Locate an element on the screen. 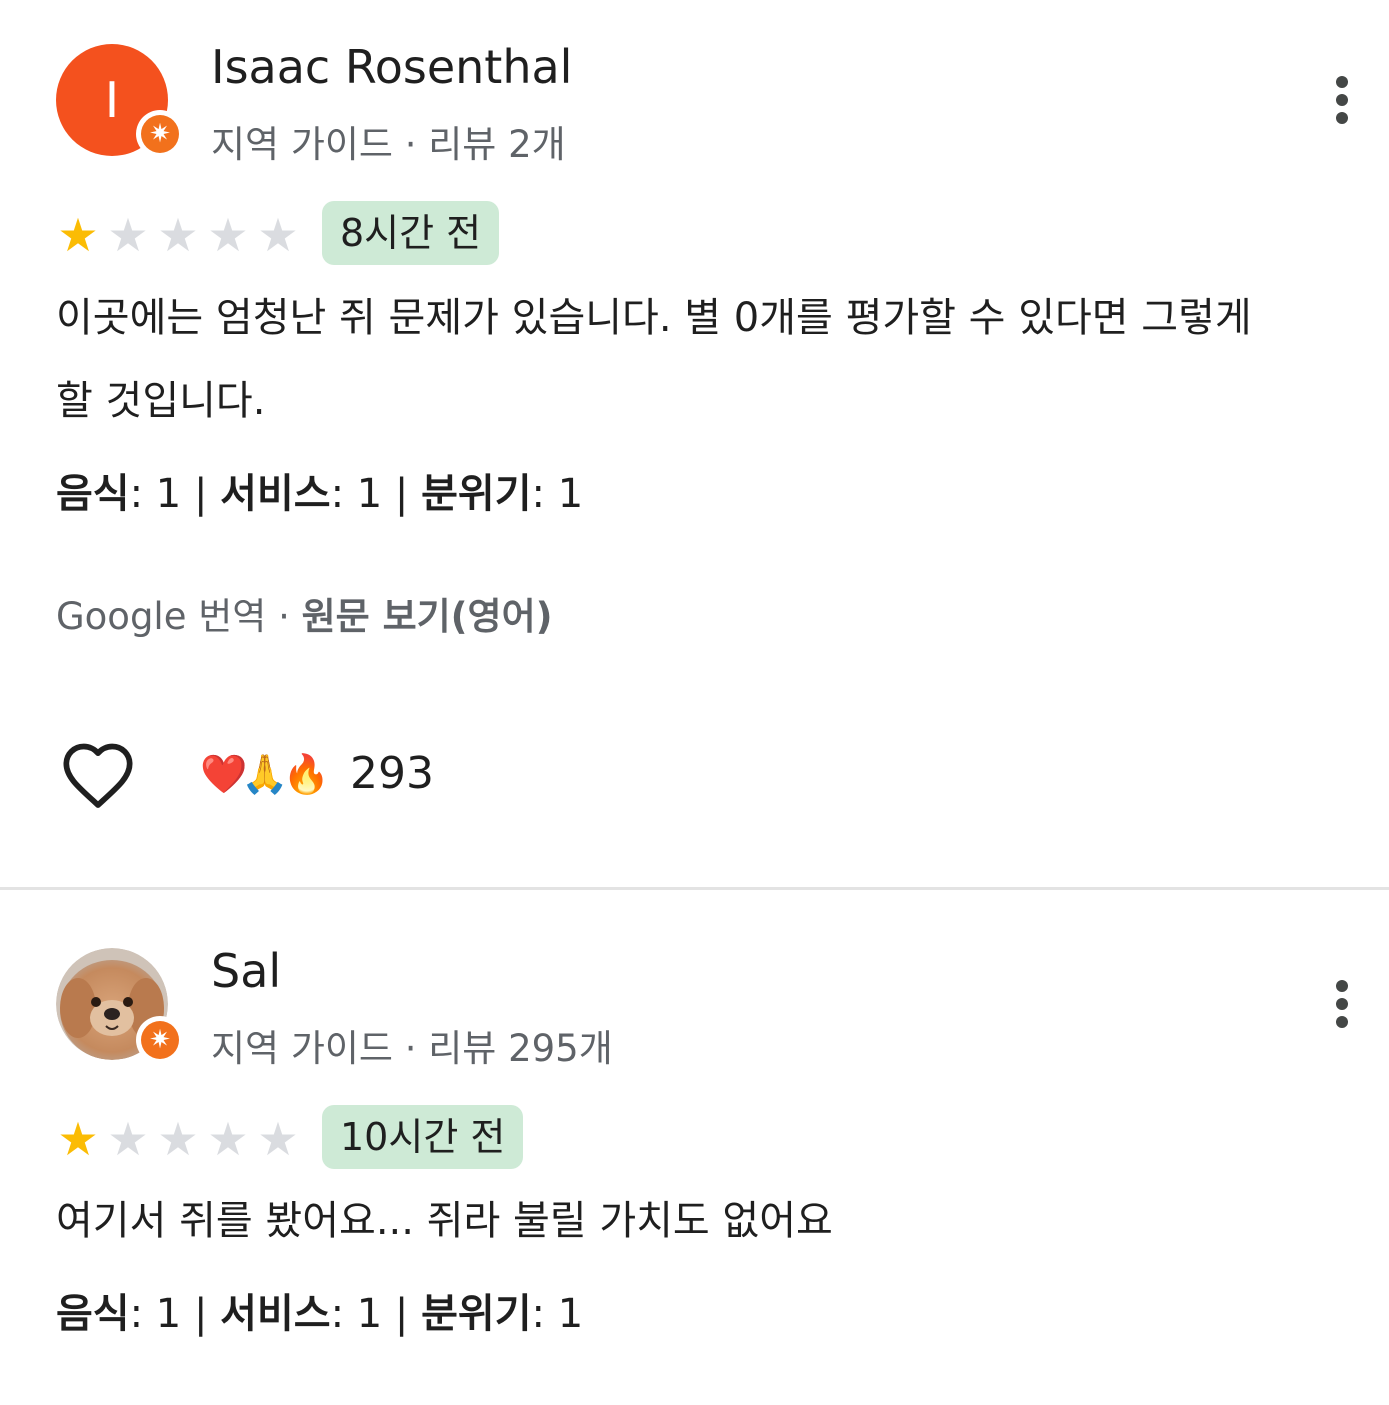 The image size is (1389, 1405). heart-outline-icon is located at coordinates (98, 775).